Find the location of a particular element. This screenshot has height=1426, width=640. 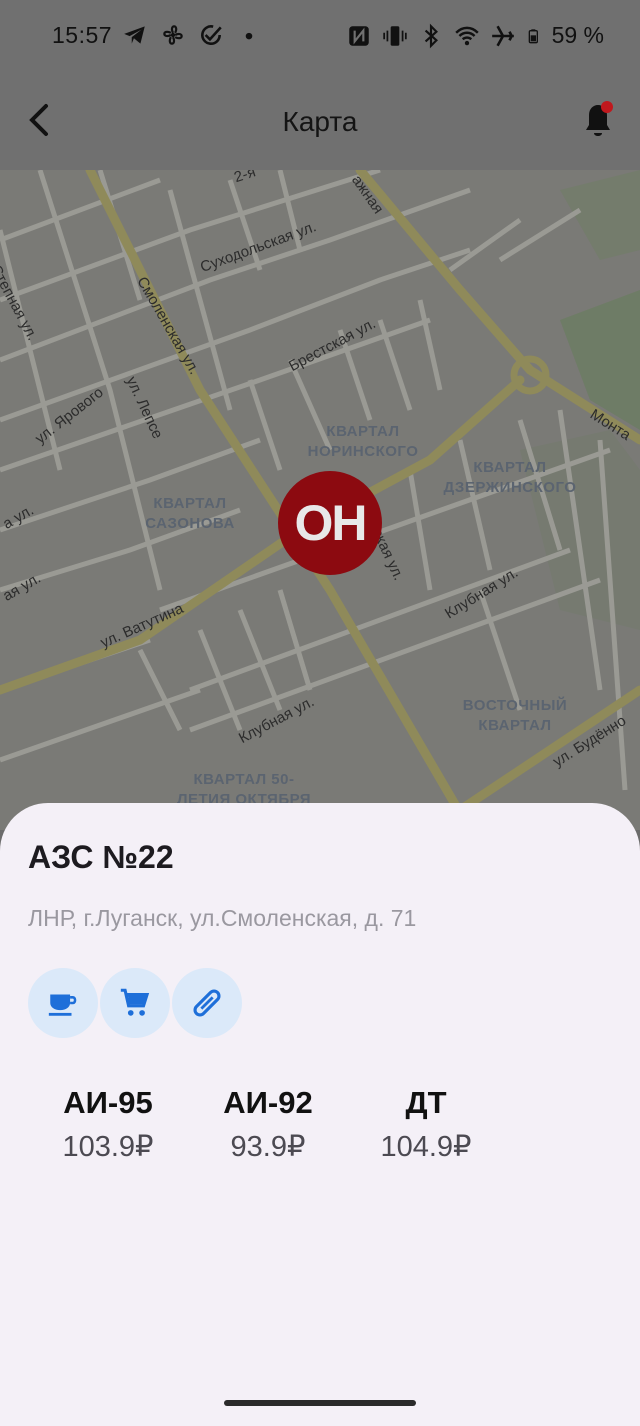

app-bar: Карта is located at coordinates (320, 120).